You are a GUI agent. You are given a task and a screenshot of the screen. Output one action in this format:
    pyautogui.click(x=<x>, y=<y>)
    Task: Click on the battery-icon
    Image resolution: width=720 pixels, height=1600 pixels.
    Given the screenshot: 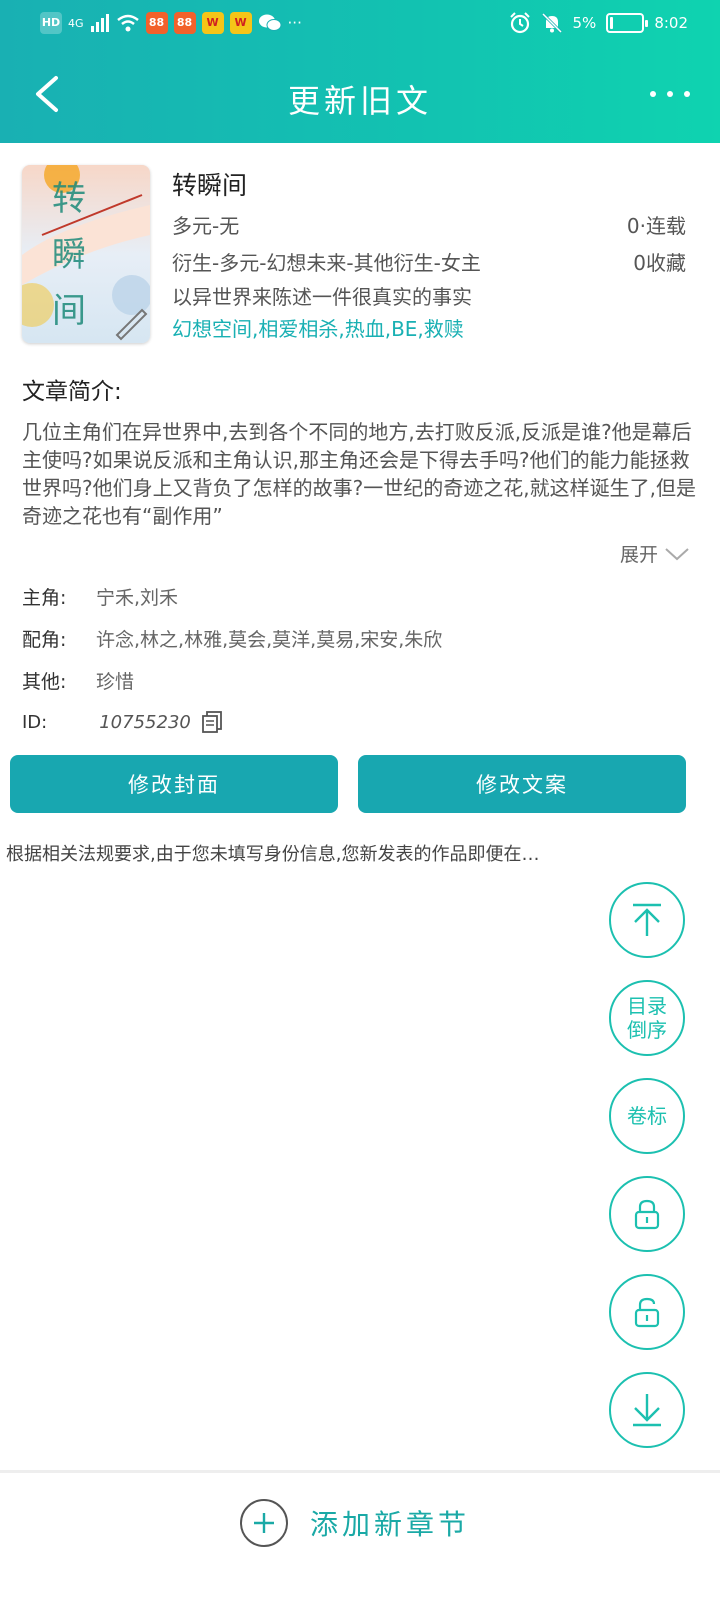 What is the action you would take?
    pyautogui.click(x=627, y=23)
    